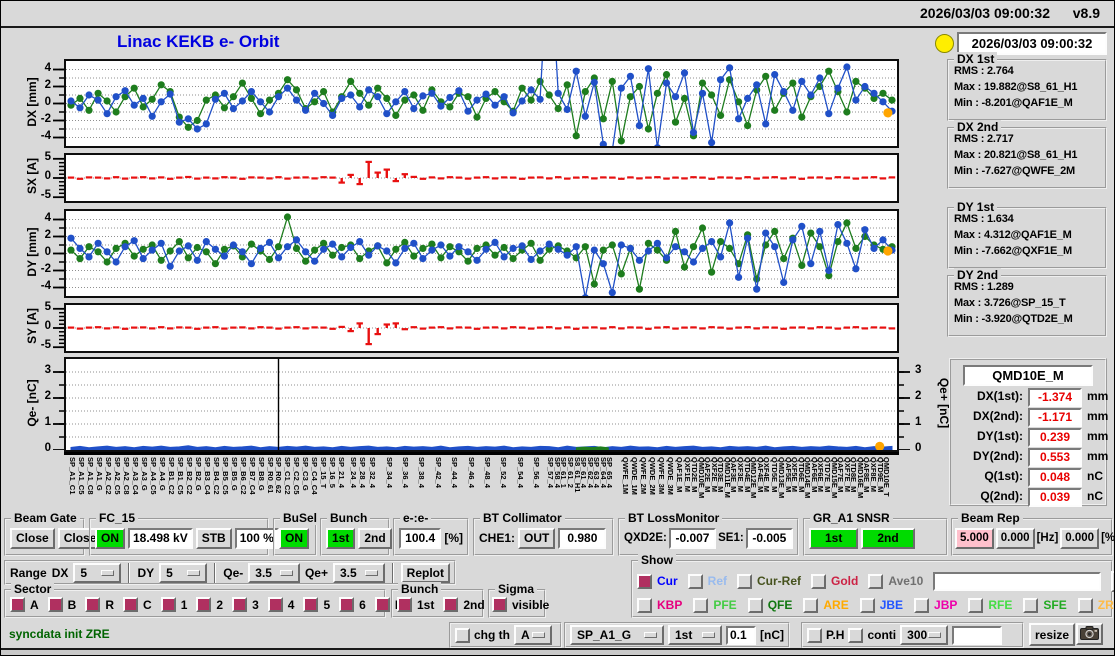 The image size is (1115, 656). Describe the element at coordinates (358, 572) in the screenshot. I see `range-qep-select: 3.5` at that location.